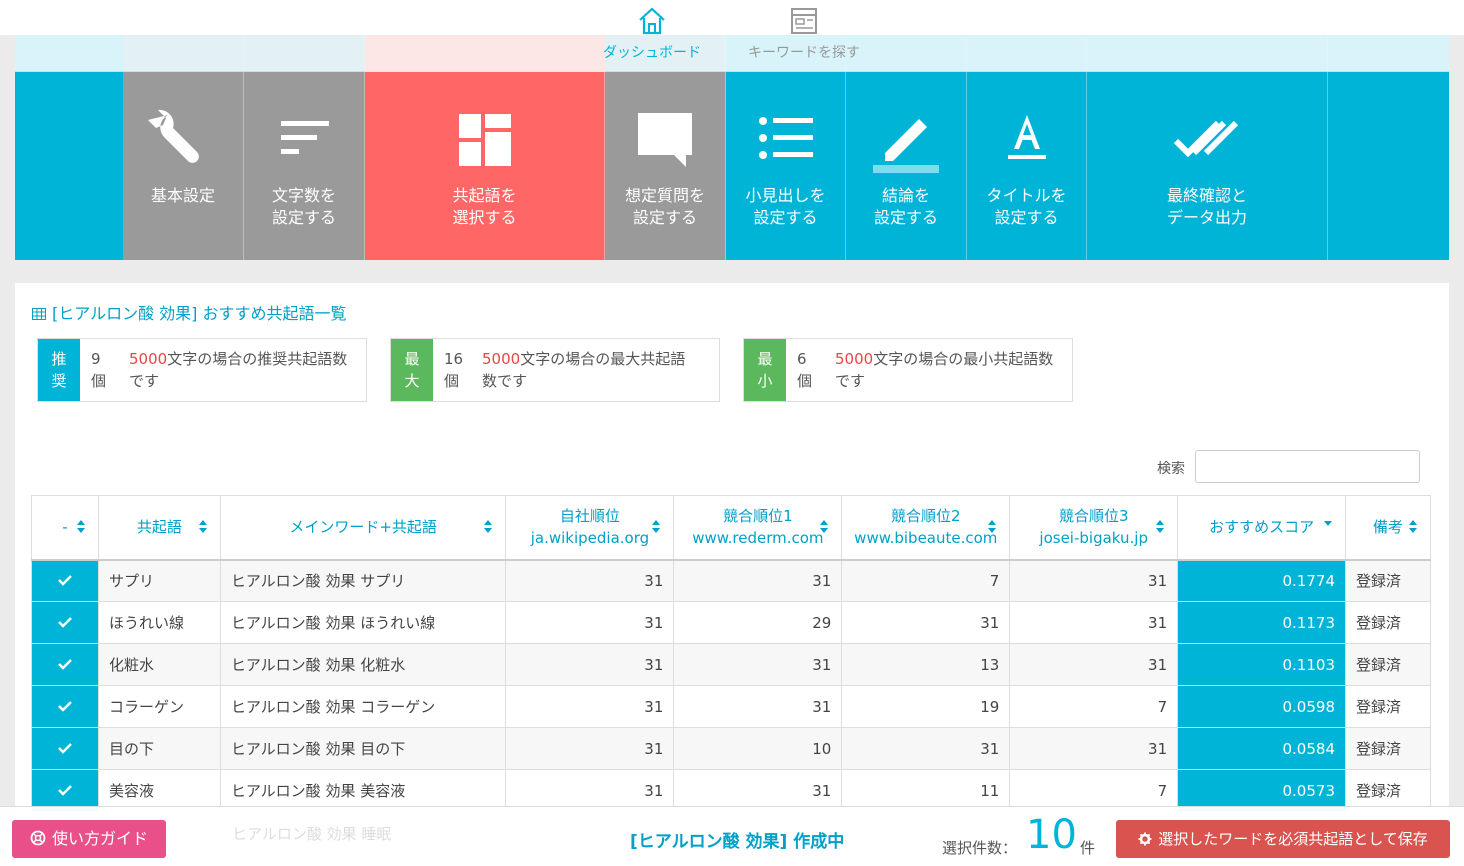 The height and width of the screenshot is (866, 1464). What do you see at coordinates (484, 217) in the screenshot?
I see `step-label: 選択する` at bounding box center [484, 217].